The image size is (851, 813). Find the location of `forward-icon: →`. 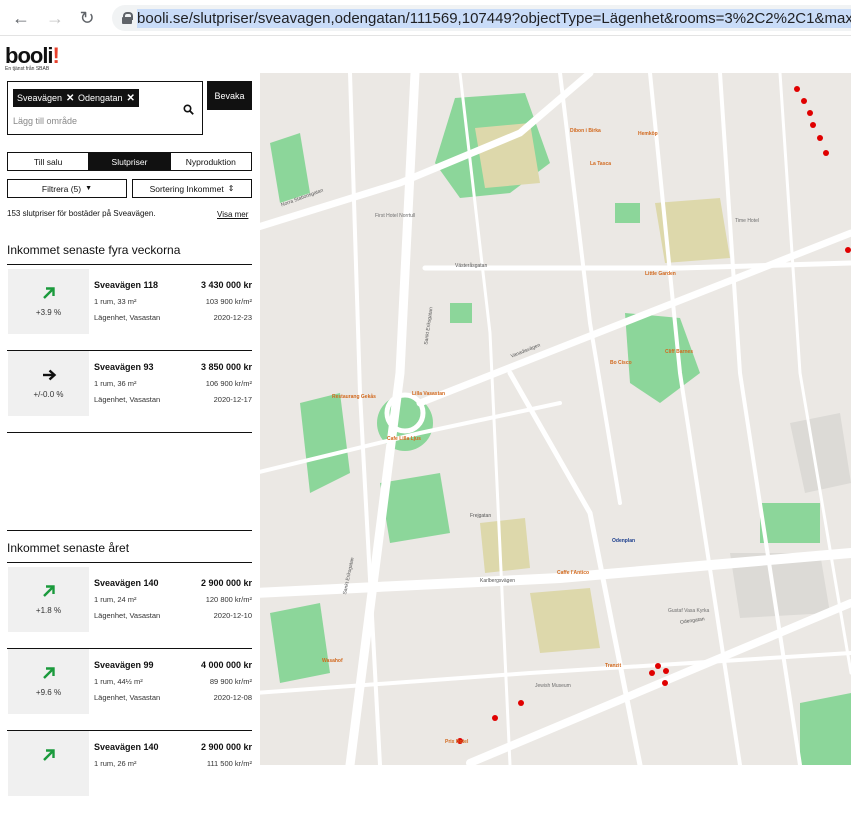

forward-icon: → is located at coordinates (55, 18).